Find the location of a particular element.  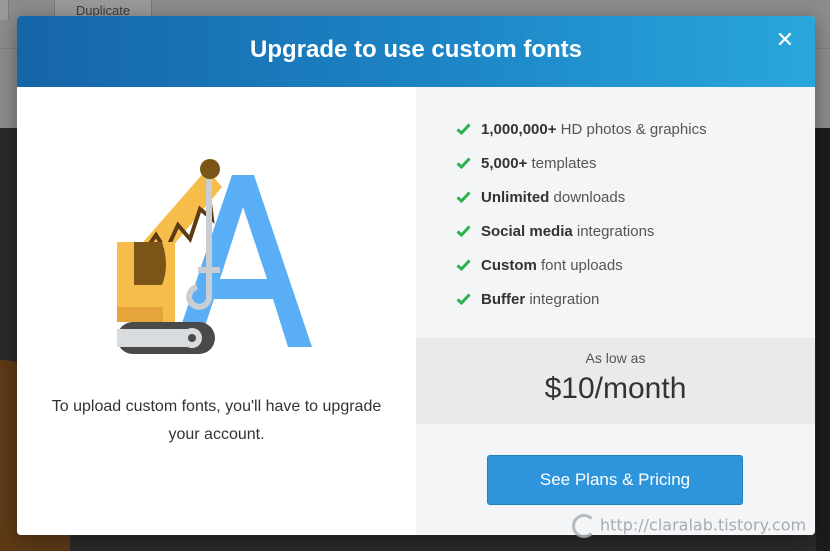

modal-title: Upgrade to use custom fonts is located at coordinates (416, 49).